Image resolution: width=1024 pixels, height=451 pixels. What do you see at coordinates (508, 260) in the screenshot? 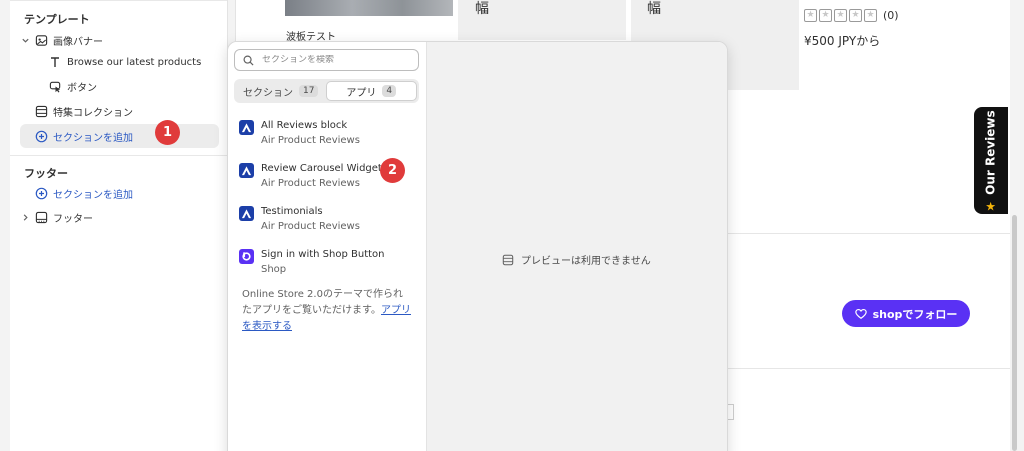
I see `section-icon` at bounding box center [508, 260].